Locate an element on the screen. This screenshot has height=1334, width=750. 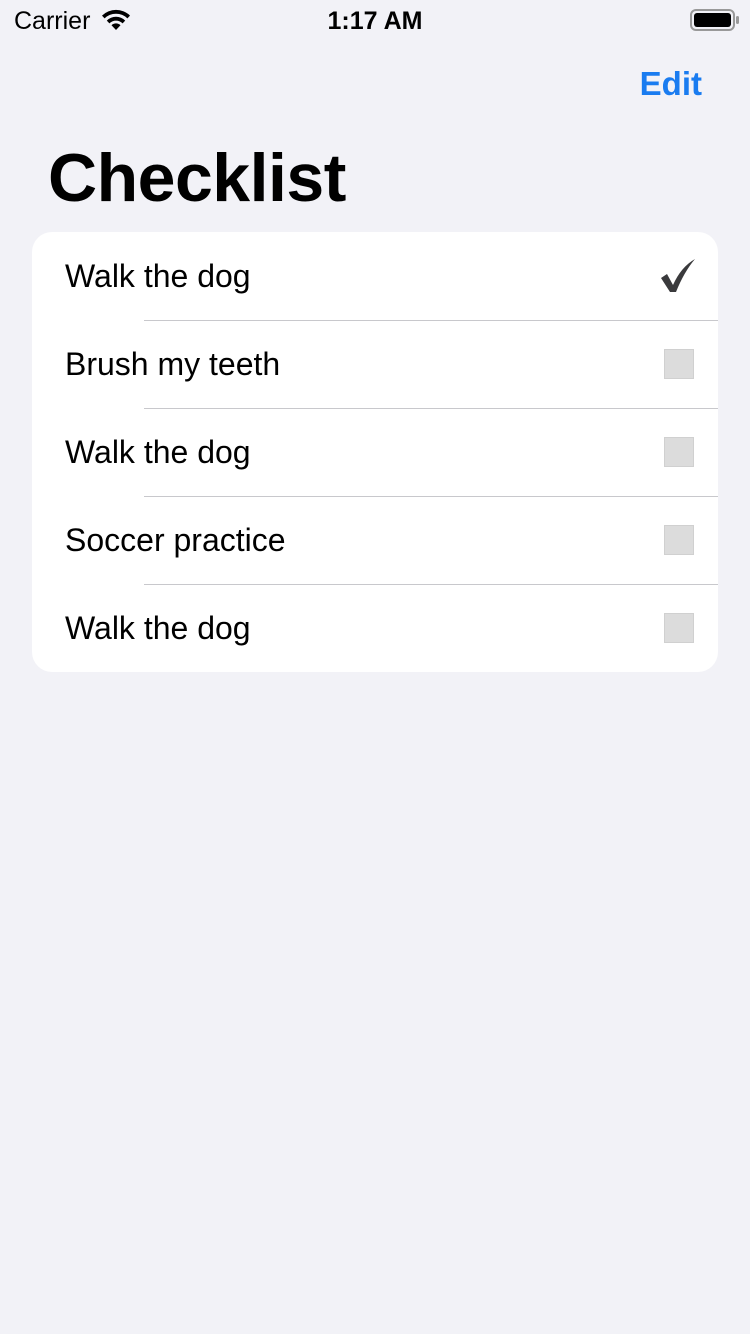
list-item: Brush my teeth is located at coordinates (375, 364).